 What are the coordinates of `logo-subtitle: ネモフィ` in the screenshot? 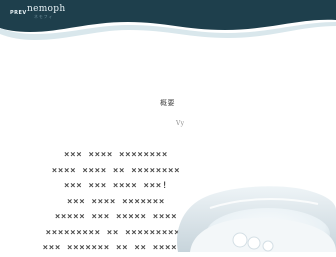 It's located at (44, 16).